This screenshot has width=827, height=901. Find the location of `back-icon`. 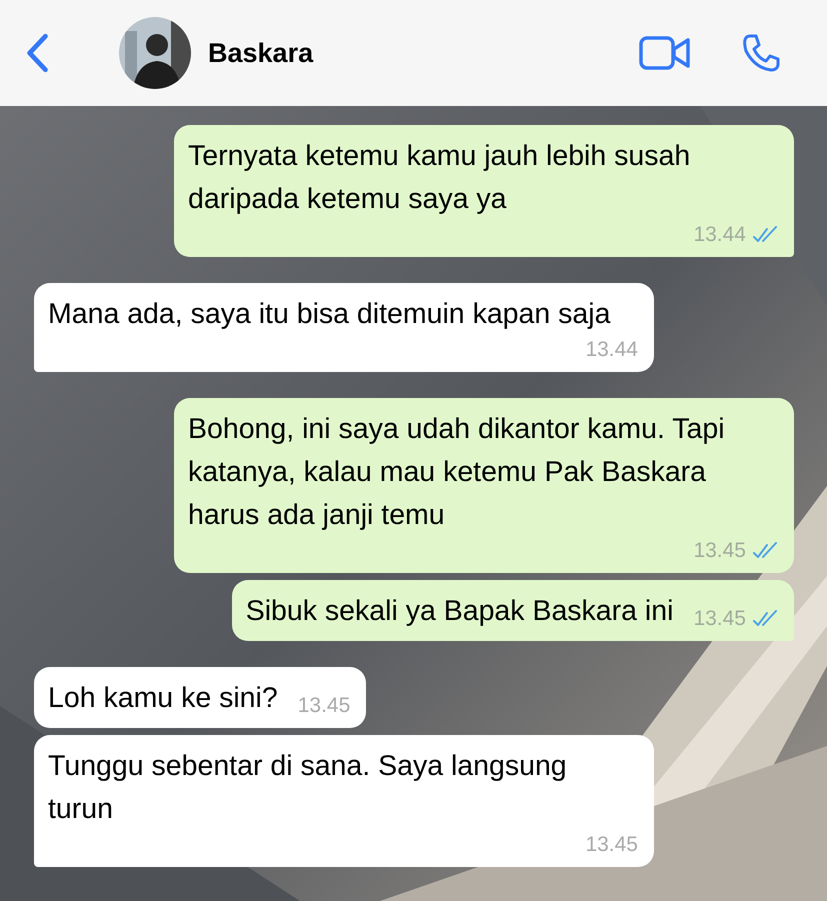

back-icon is located at coordinates (37, 53).